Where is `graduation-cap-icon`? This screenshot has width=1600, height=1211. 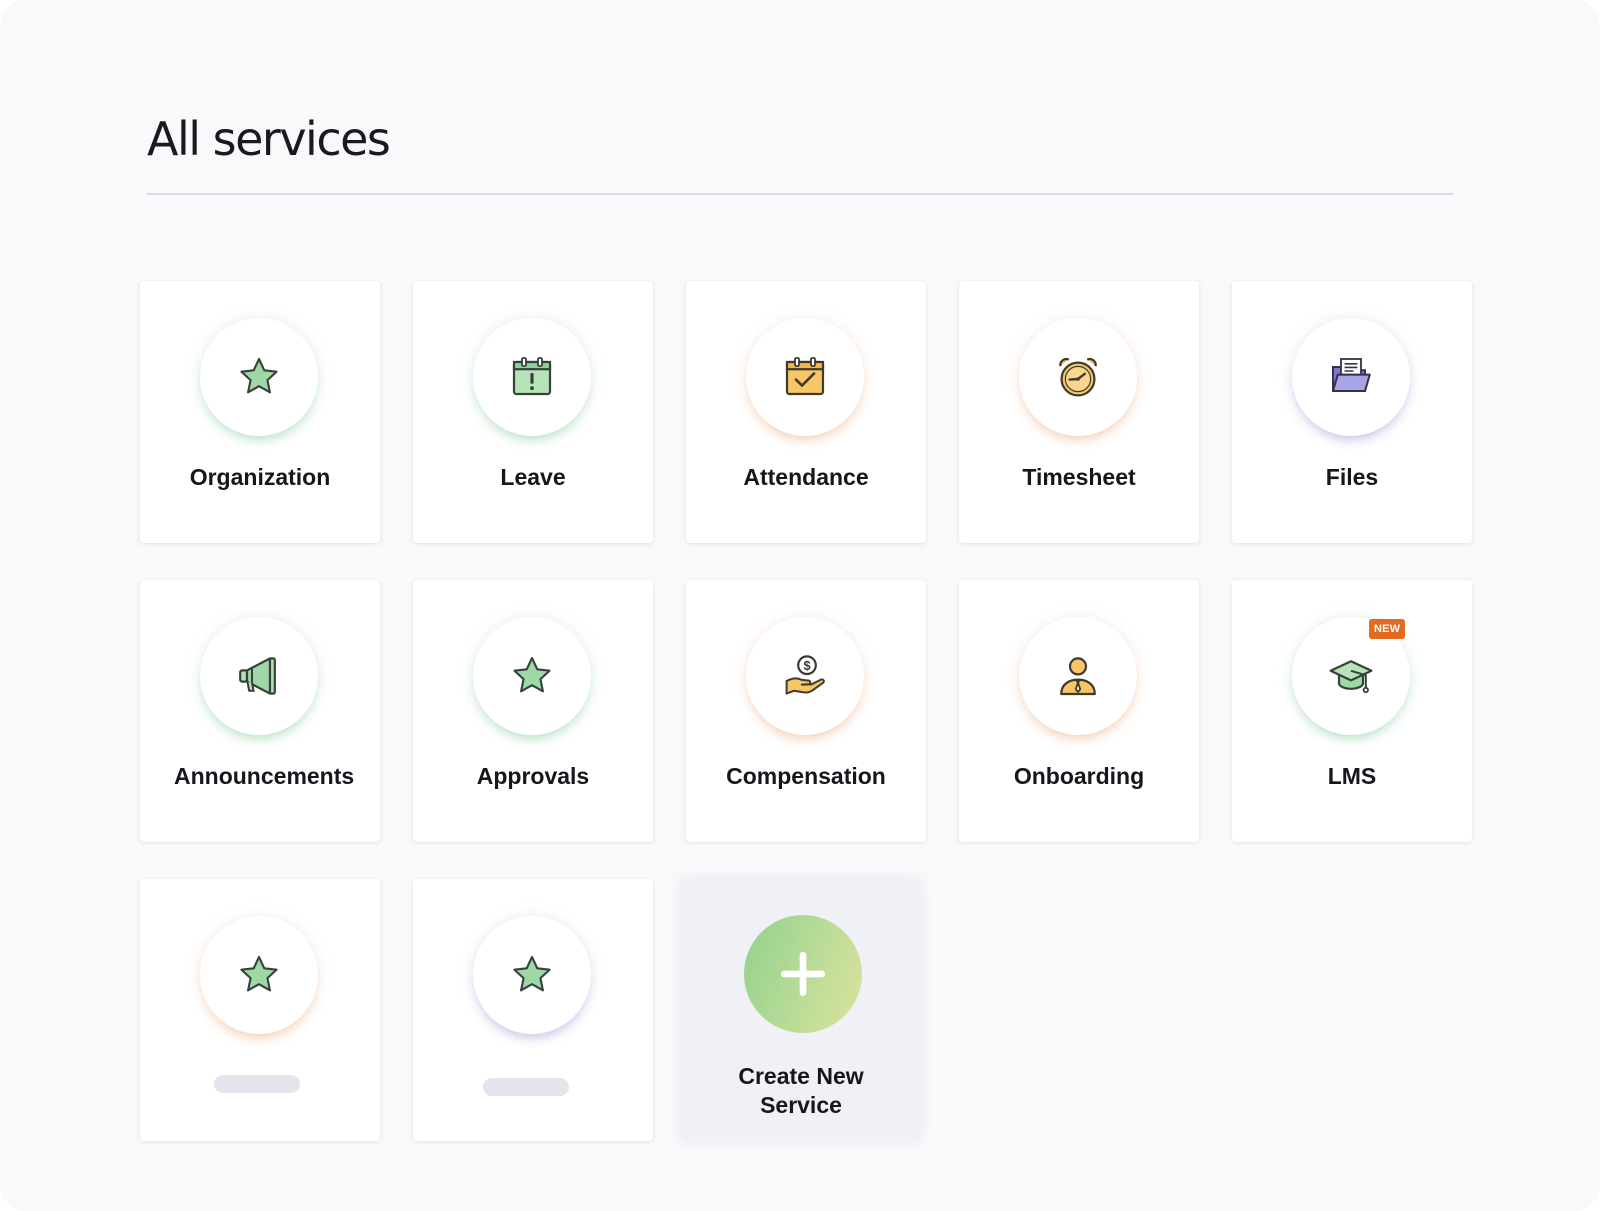
graduation-cap-icon is located at coordinates (1351, 676).